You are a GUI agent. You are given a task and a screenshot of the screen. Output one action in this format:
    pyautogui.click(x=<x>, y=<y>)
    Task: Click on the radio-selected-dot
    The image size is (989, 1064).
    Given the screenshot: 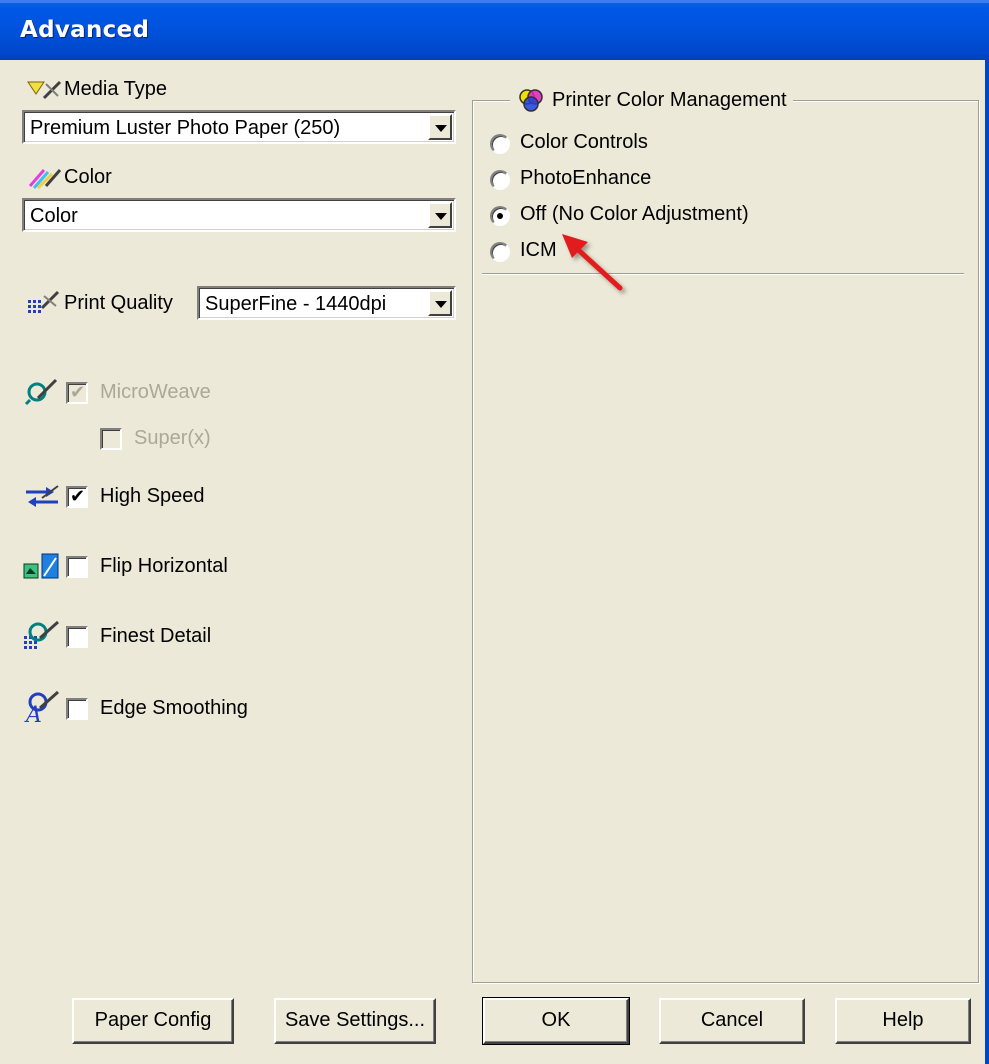 What is the action you would take?
    pyautogui.click(x=500, y=216)
    